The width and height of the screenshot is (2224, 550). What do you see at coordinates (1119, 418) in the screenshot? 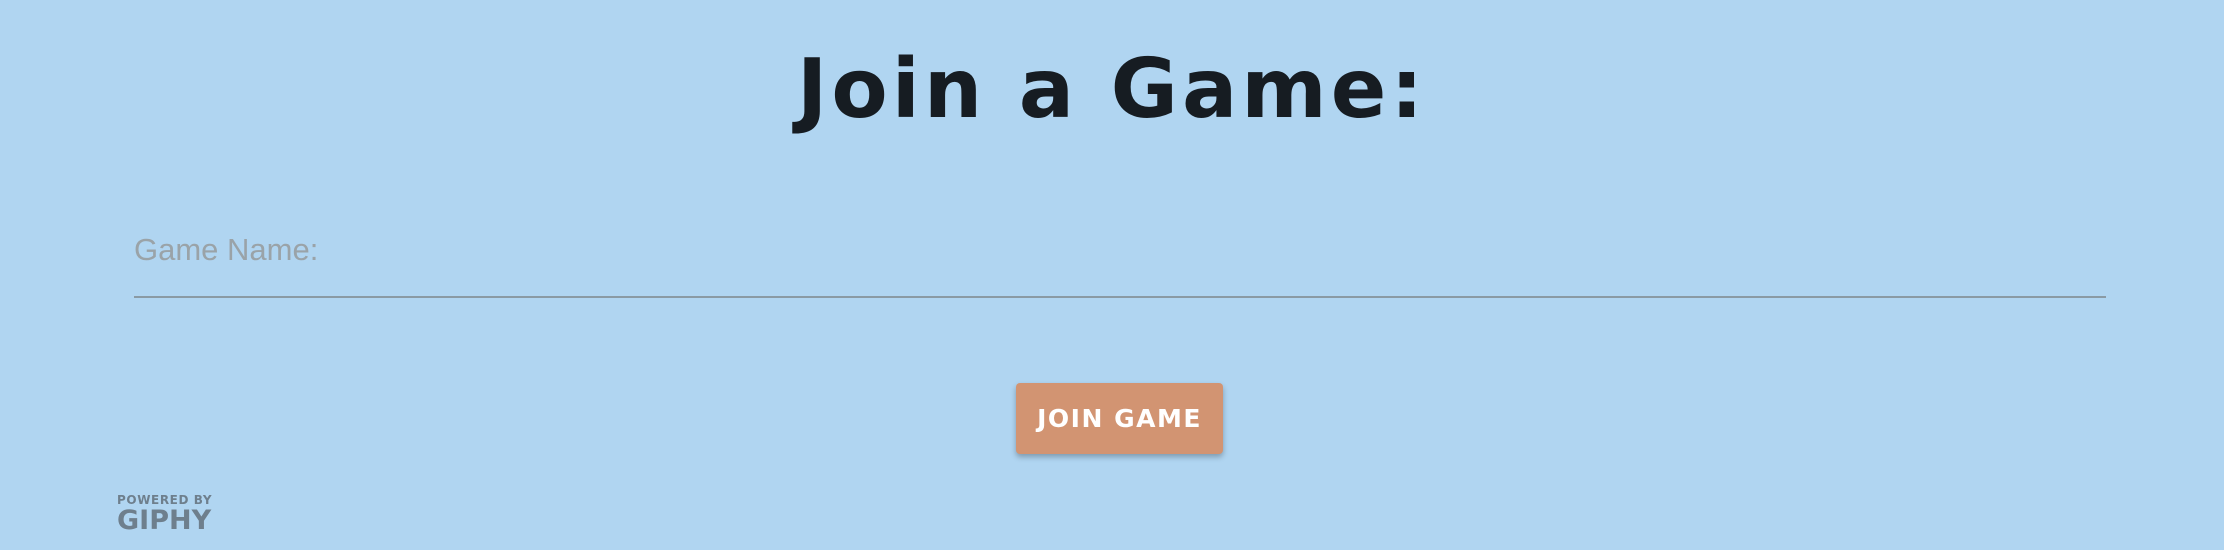
I see `join-game-button: JOIN GAME` at bounding box center [1119, 418].